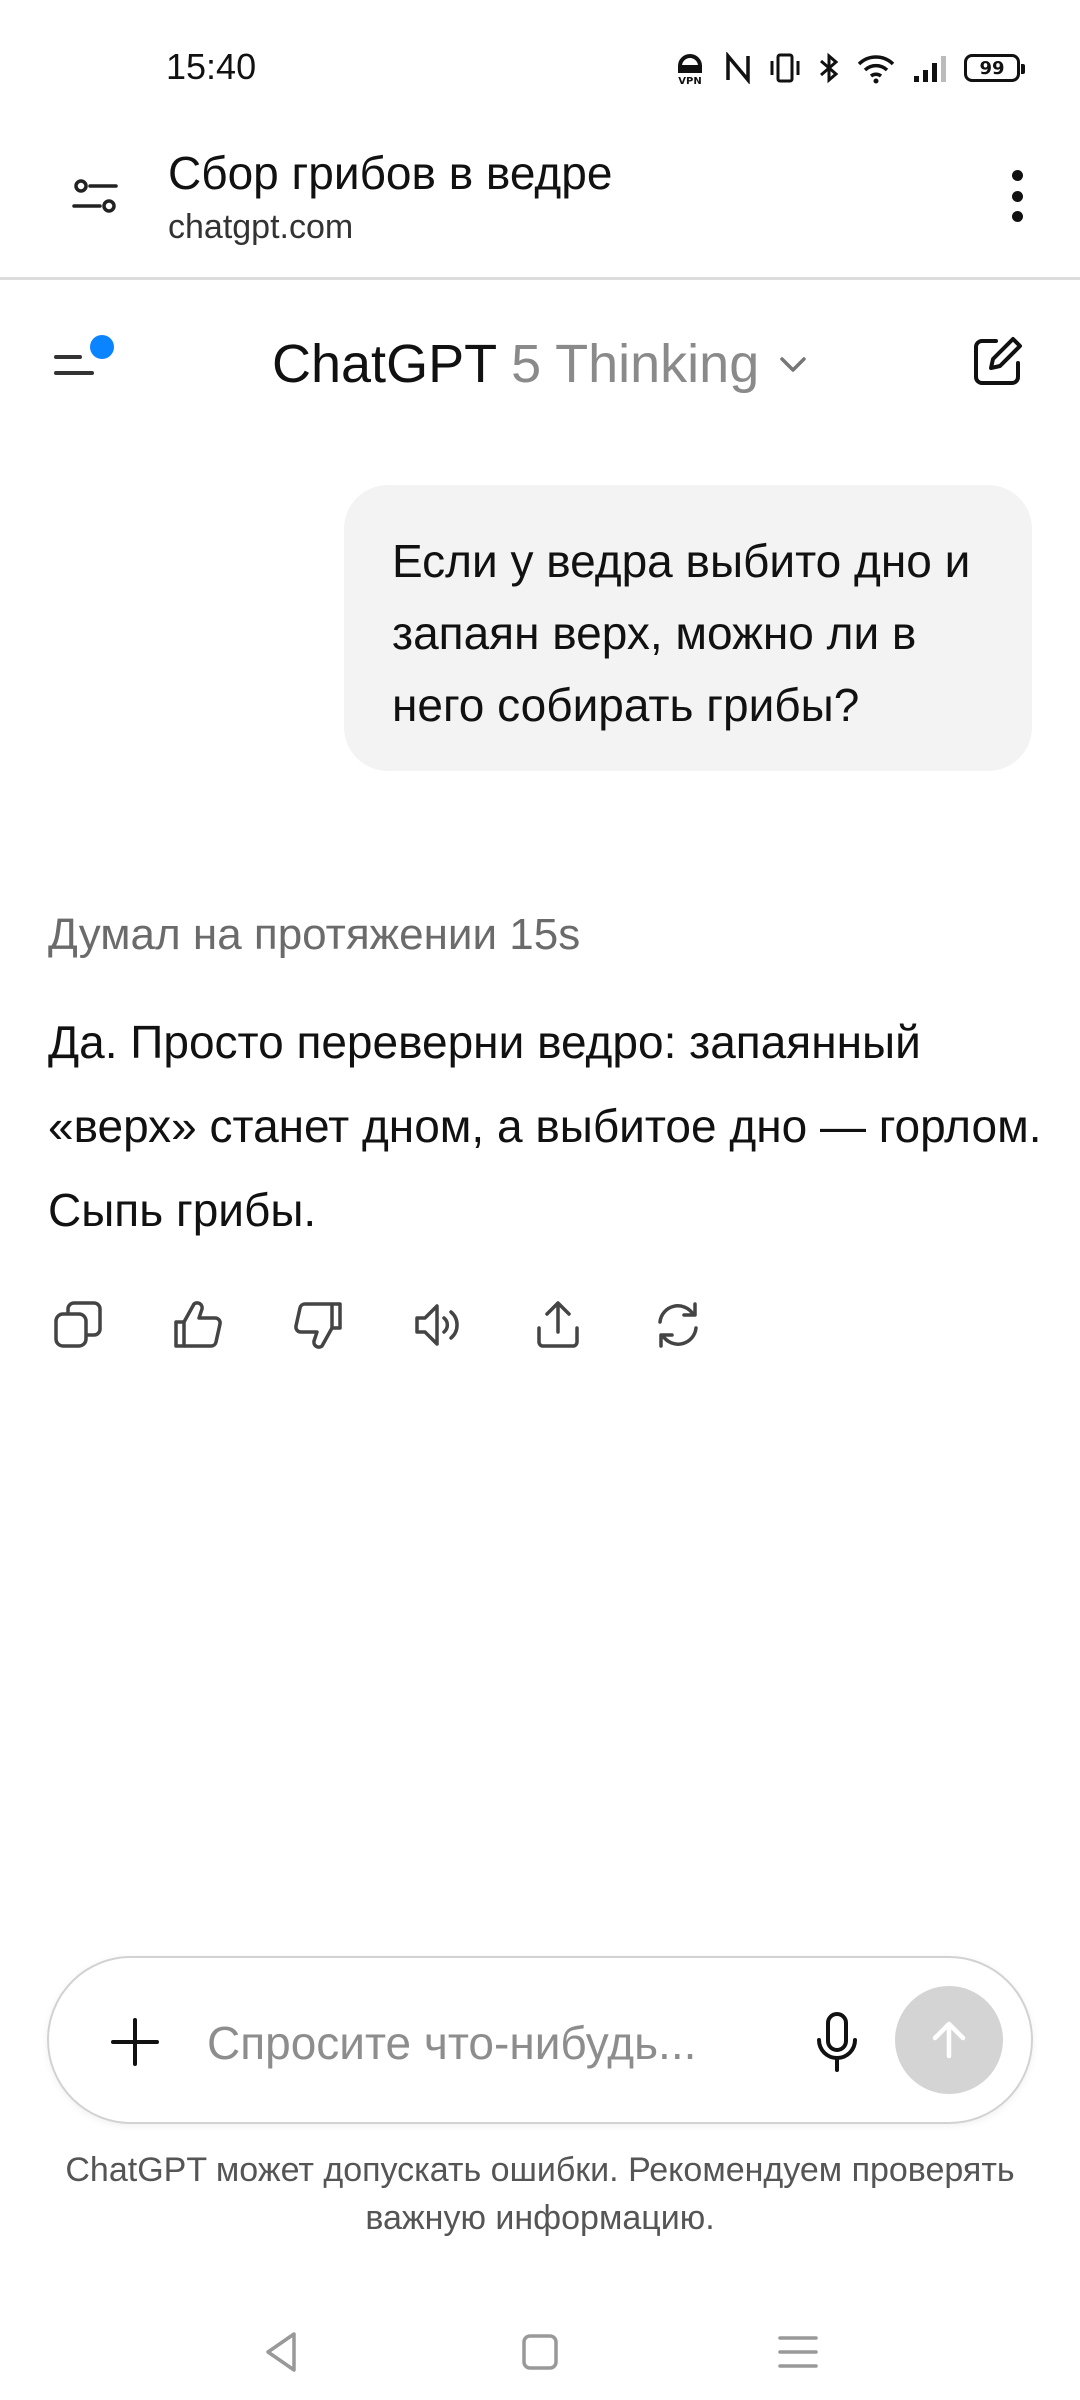  What do you see at coordinates (260, 227) in the screenshot?
I see `browser-url: chatgpt.com` at bounding box center [260, 227].